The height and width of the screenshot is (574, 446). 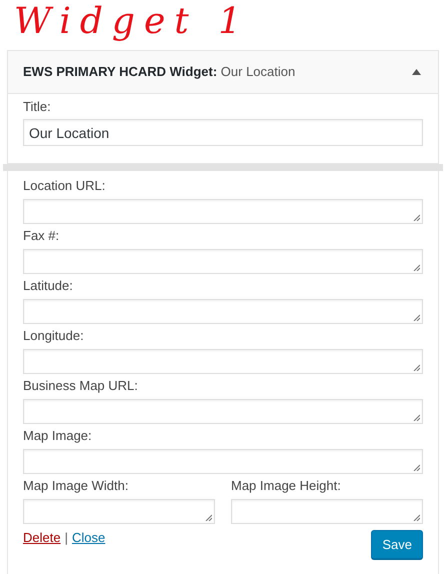 I want to click on field-label: Map Image:, so click(x=58, y=436).